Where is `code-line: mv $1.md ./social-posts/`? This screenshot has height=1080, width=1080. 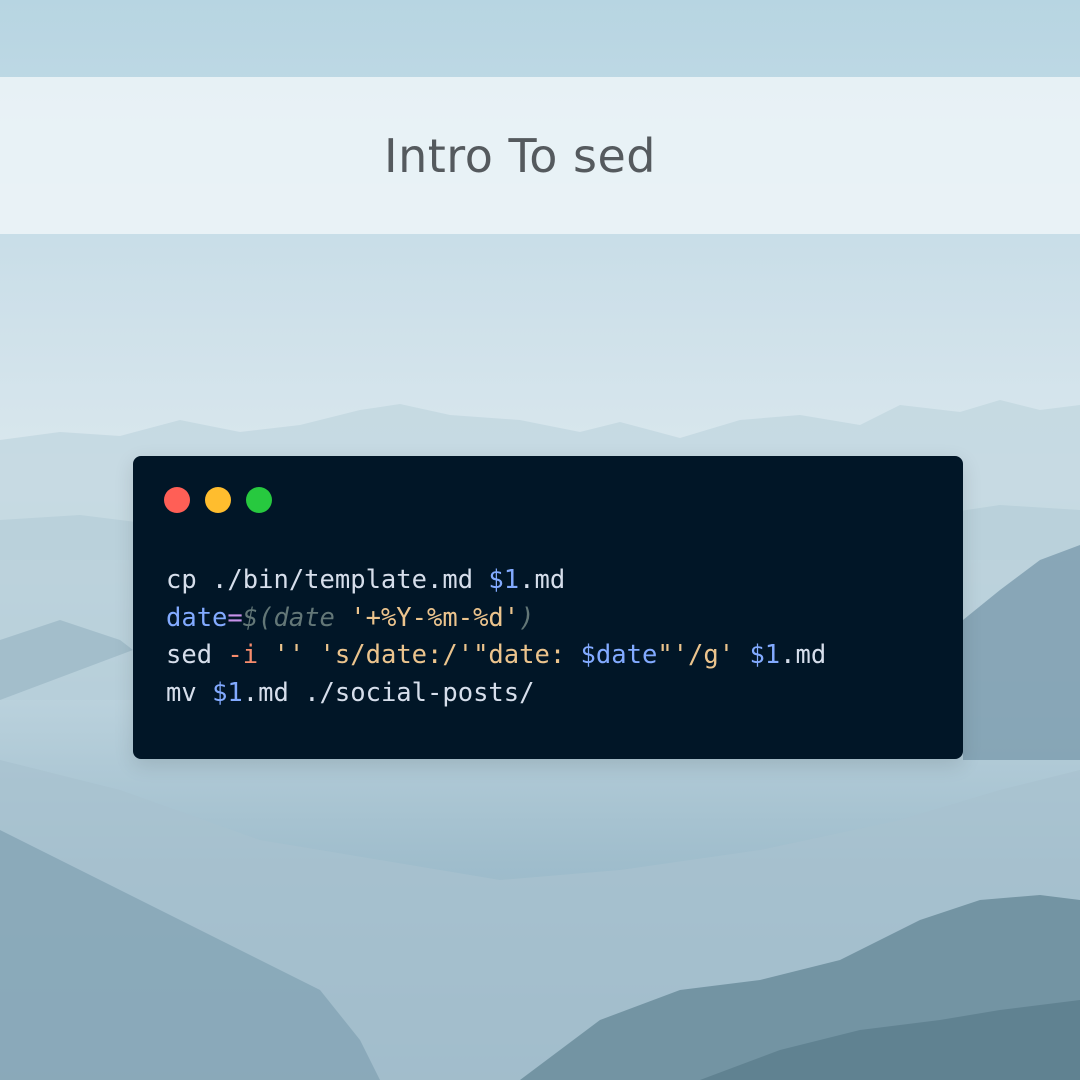 code-line: mv $1.md ./social-posts/ is located at coordinates (496, 694).